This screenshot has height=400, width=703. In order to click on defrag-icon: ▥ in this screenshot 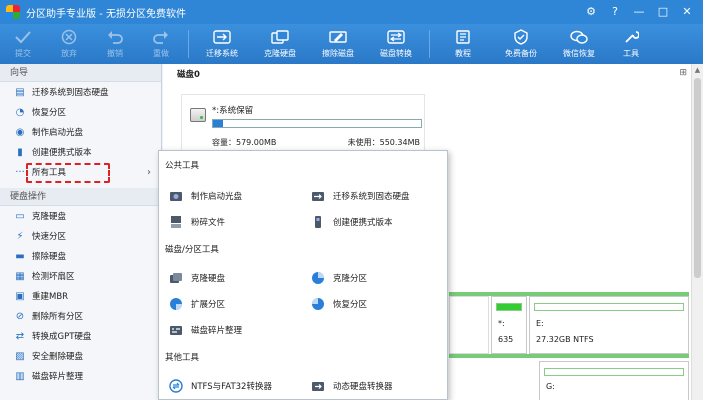, I will do `click(20, 376)`.